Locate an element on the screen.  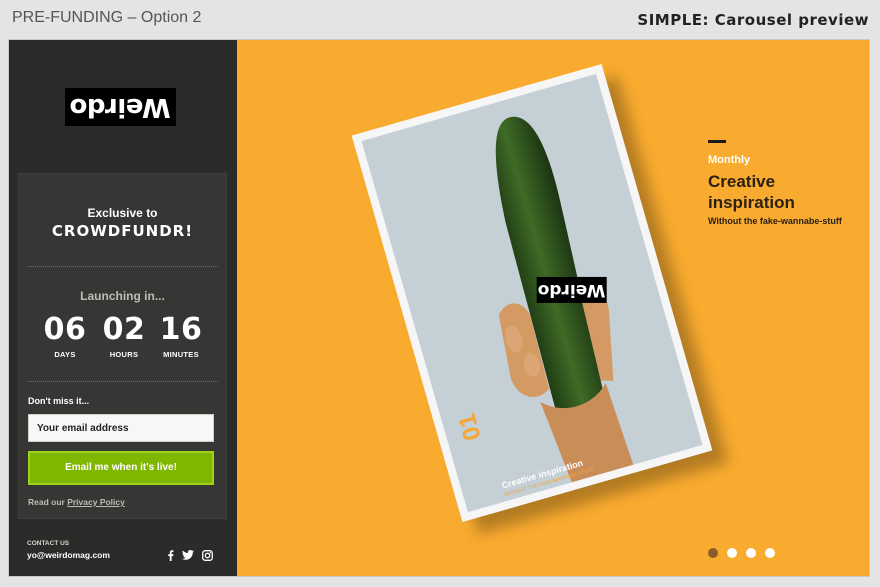
countdown-minutes: 16 MINUTES is located at coordinates (181, 335).